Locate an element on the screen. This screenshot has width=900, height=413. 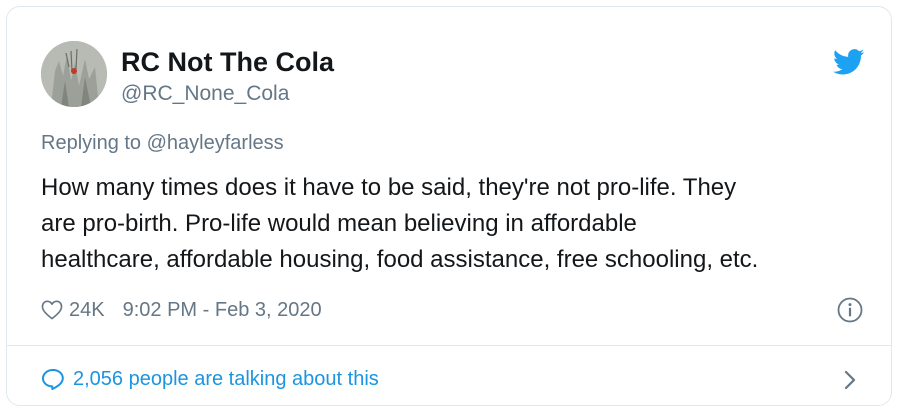
replying-to-mention: @hayleyfarless is located at coordinates (215, 143).